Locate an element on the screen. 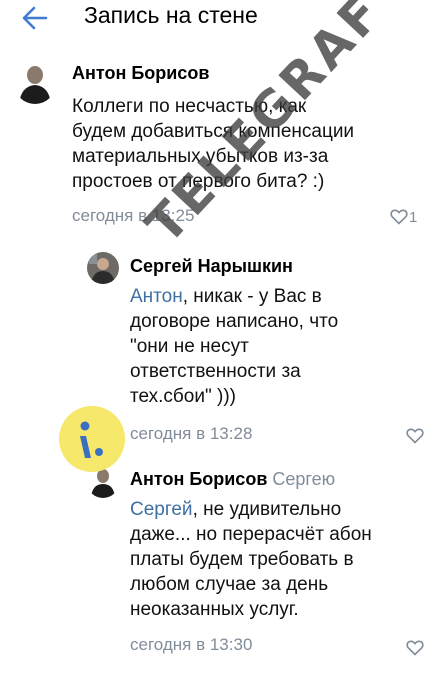 The width and height of the screenshot is (428, 674). reply-to: Сергею is located at coordinates (303, 479).